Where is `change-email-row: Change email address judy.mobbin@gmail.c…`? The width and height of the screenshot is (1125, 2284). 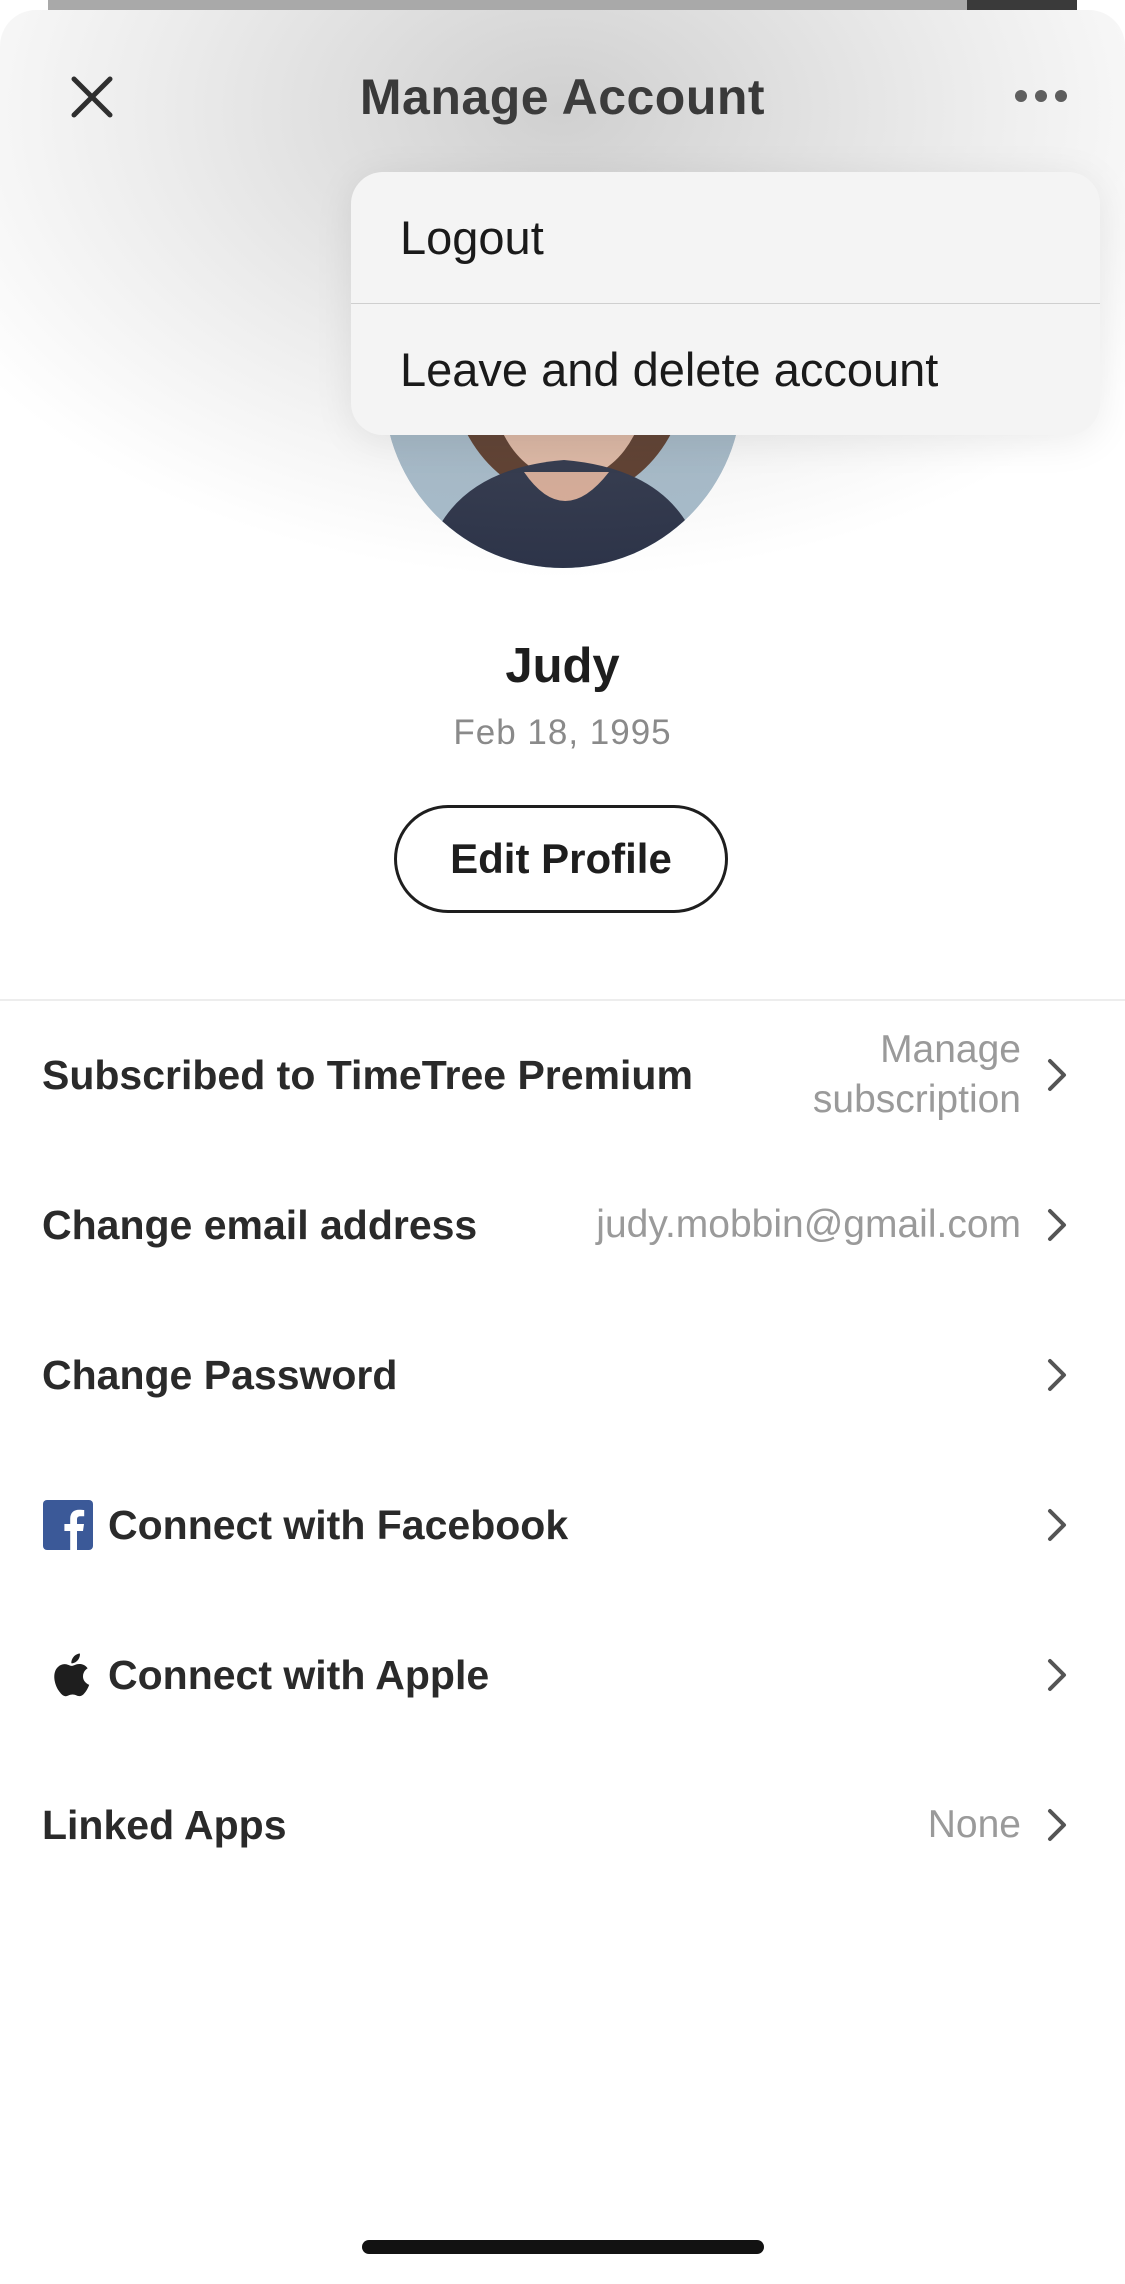 change-email-row: Change email address judy.mobbin@gmail.c… is located at coordinates (562, 1225).